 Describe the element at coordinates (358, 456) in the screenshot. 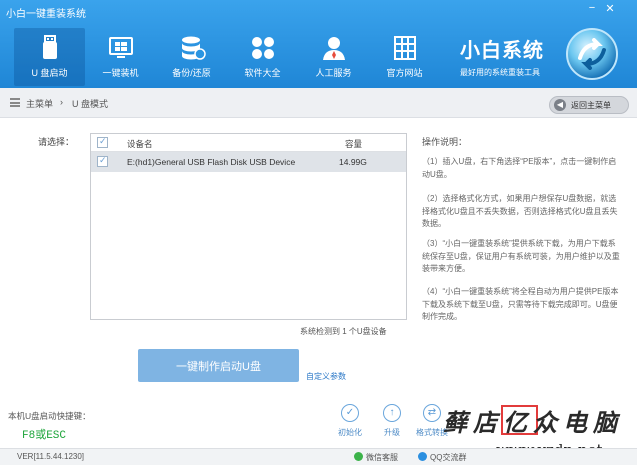

I see `wechat-icon` at that location.